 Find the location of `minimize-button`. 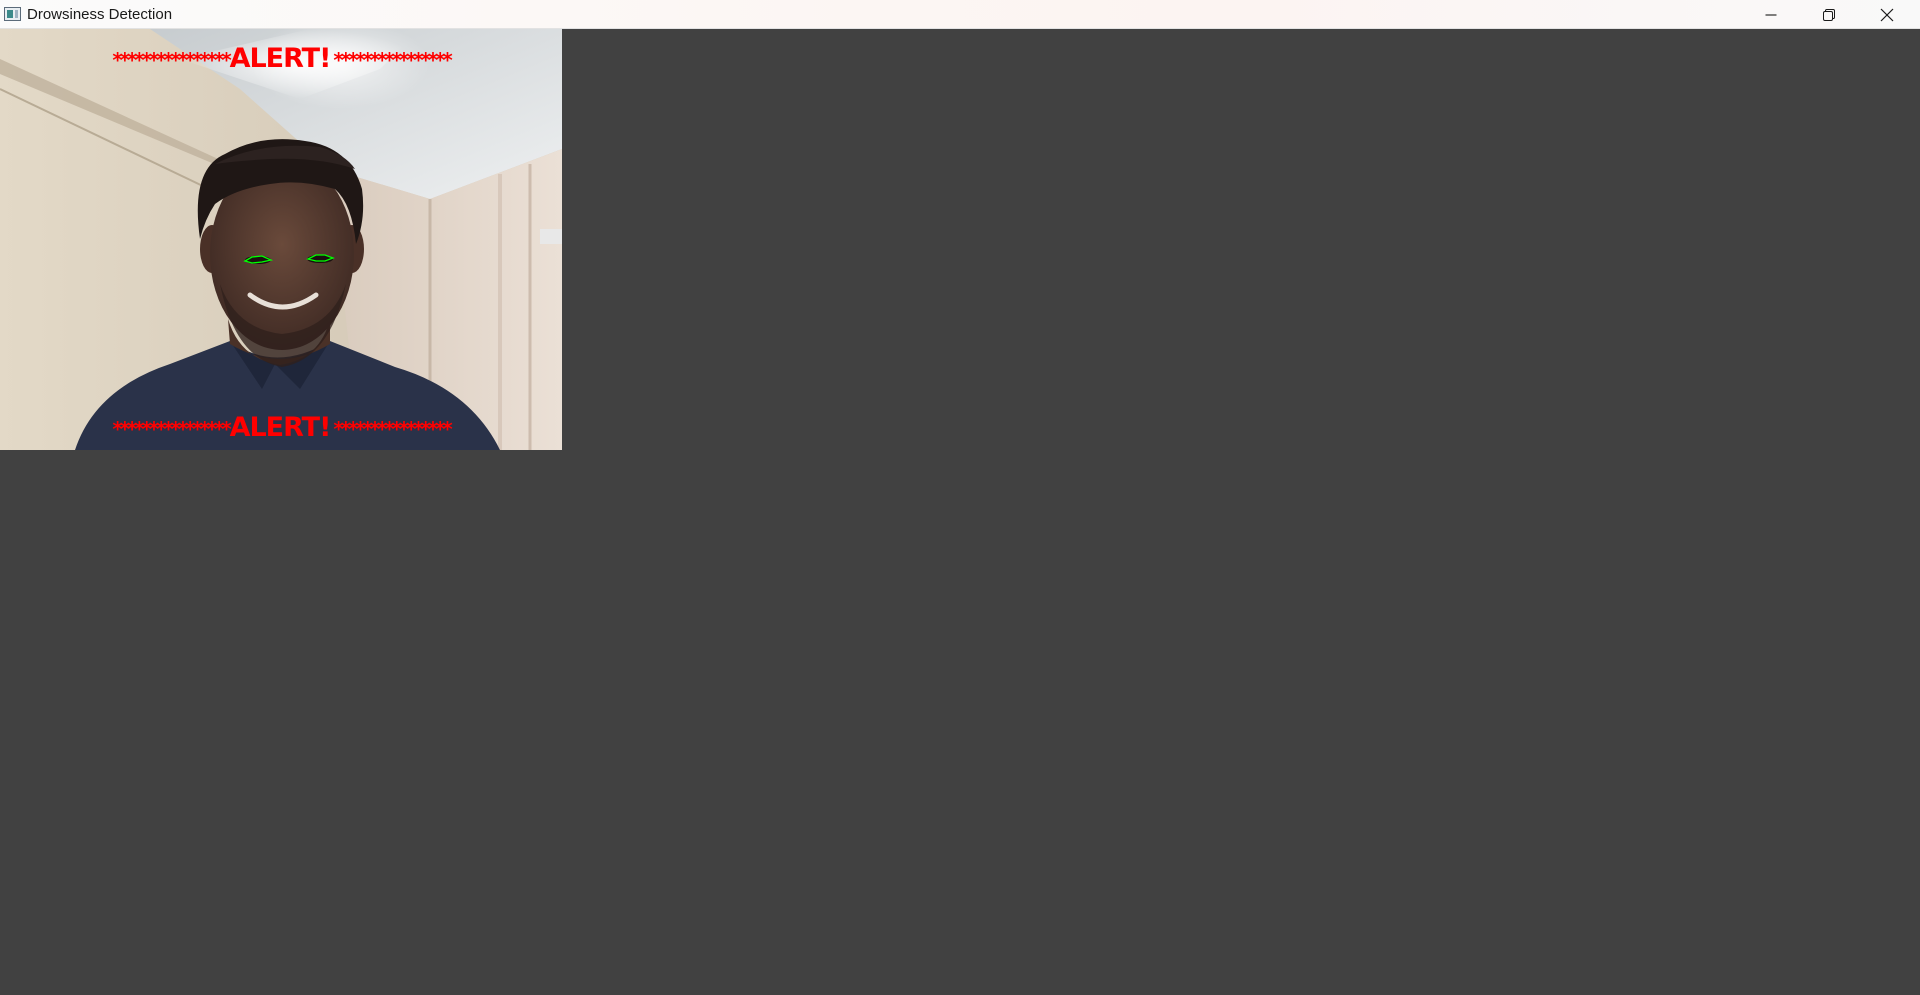

minimize-button is located at coordinates (1771, 14).